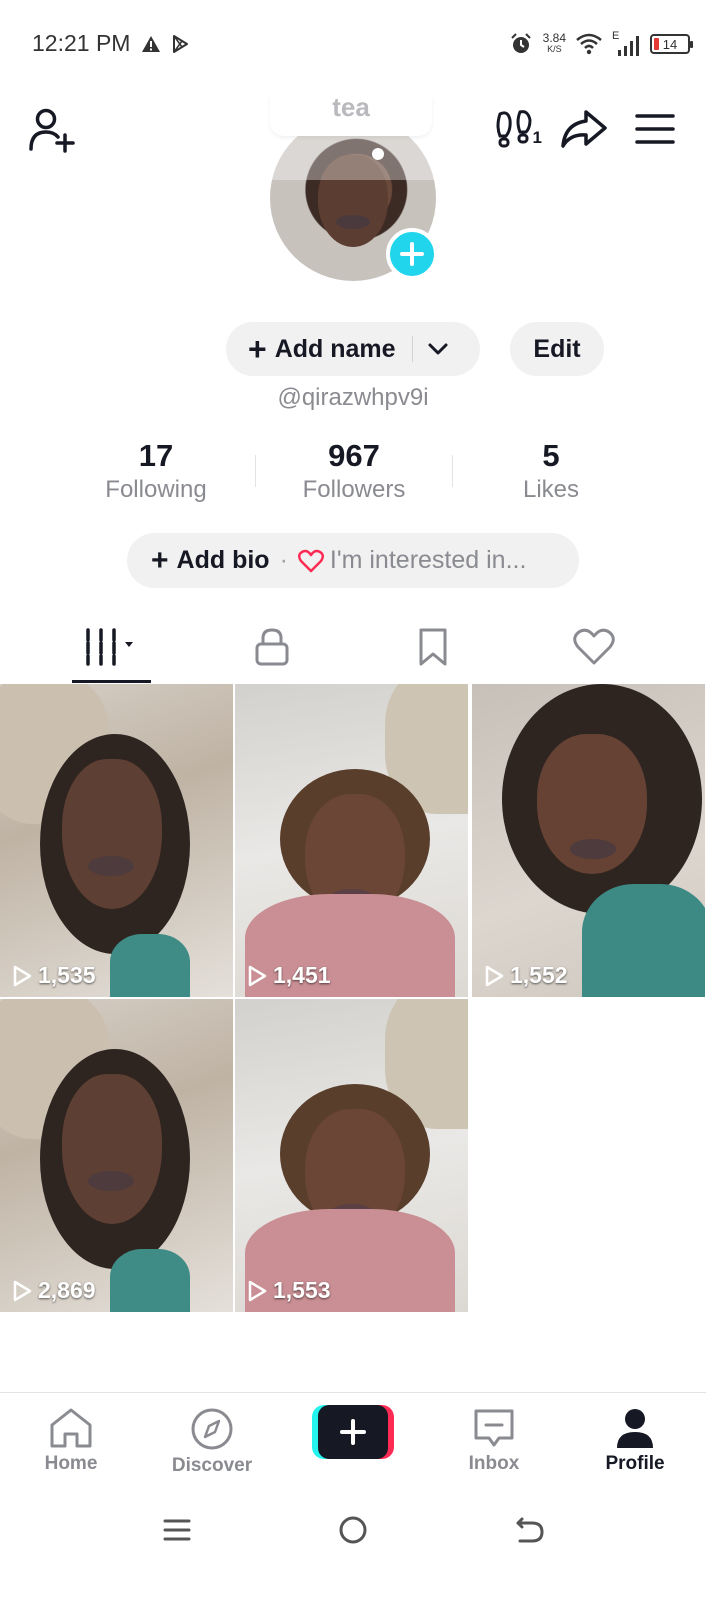 Image resolution: width=720 pixels, height=1600 pixels. What do you see at coordinates (156, 455) in the screenshot?
I see `stat-value: 17` at bounding box center [156, 455].